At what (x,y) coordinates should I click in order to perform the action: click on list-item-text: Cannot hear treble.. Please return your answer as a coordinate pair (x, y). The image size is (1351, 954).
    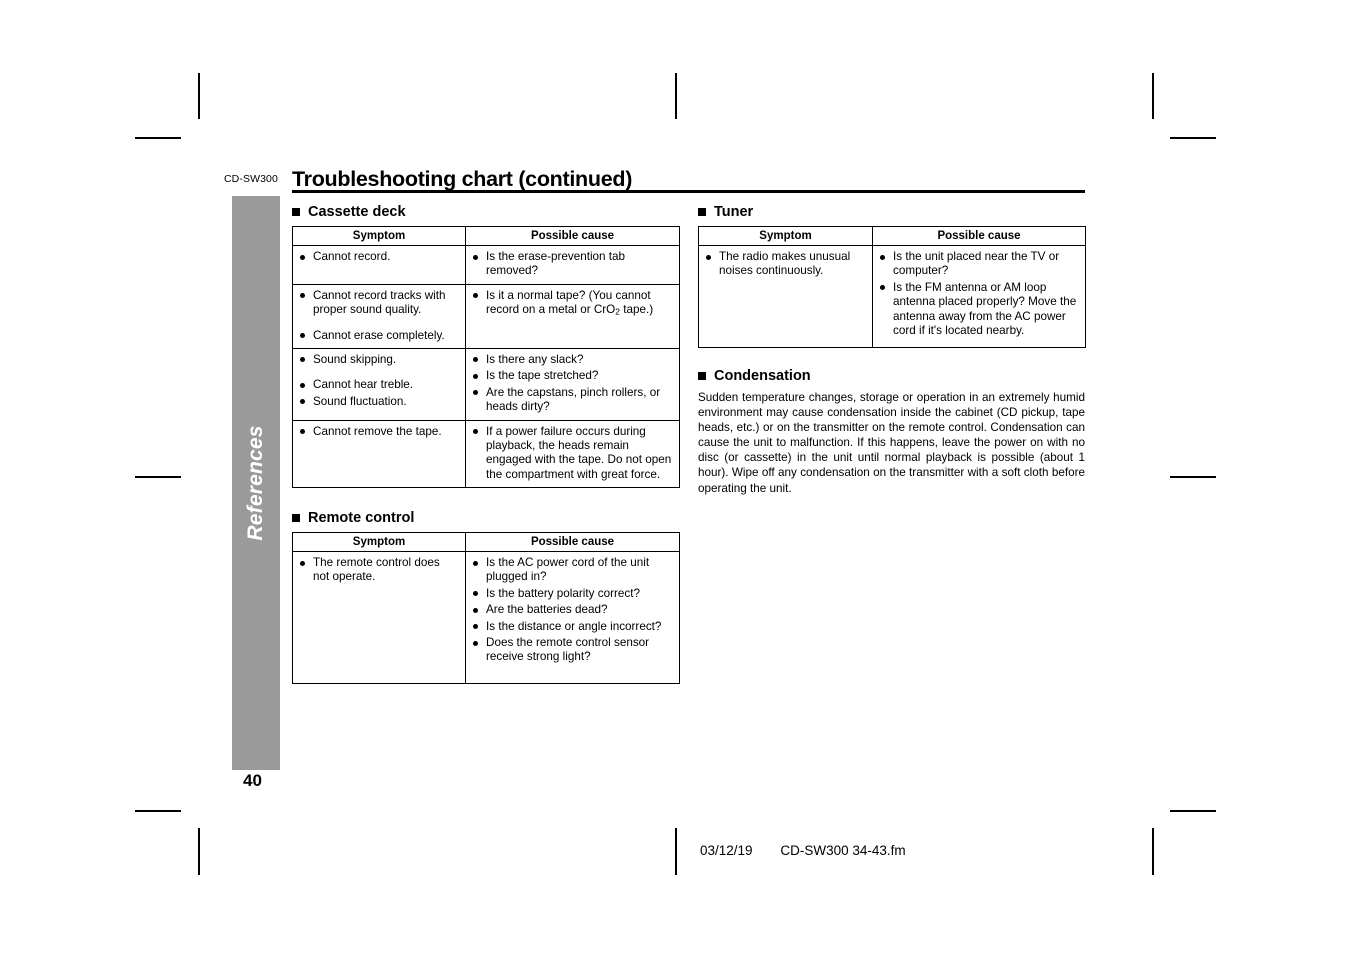
    Looking at the image, I should click on (363, 385).